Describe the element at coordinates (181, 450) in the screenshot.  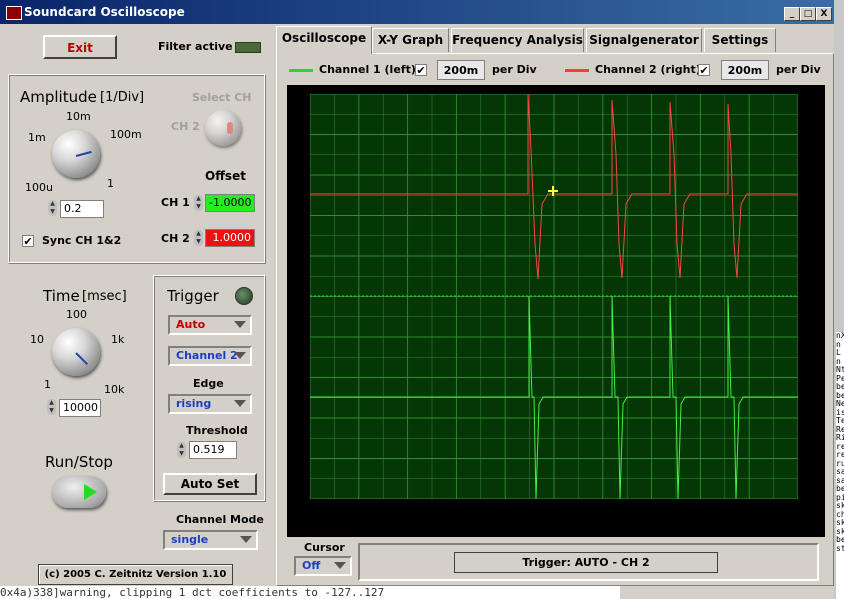
I see `threshold-spinner: ▲ ▼` at that location.